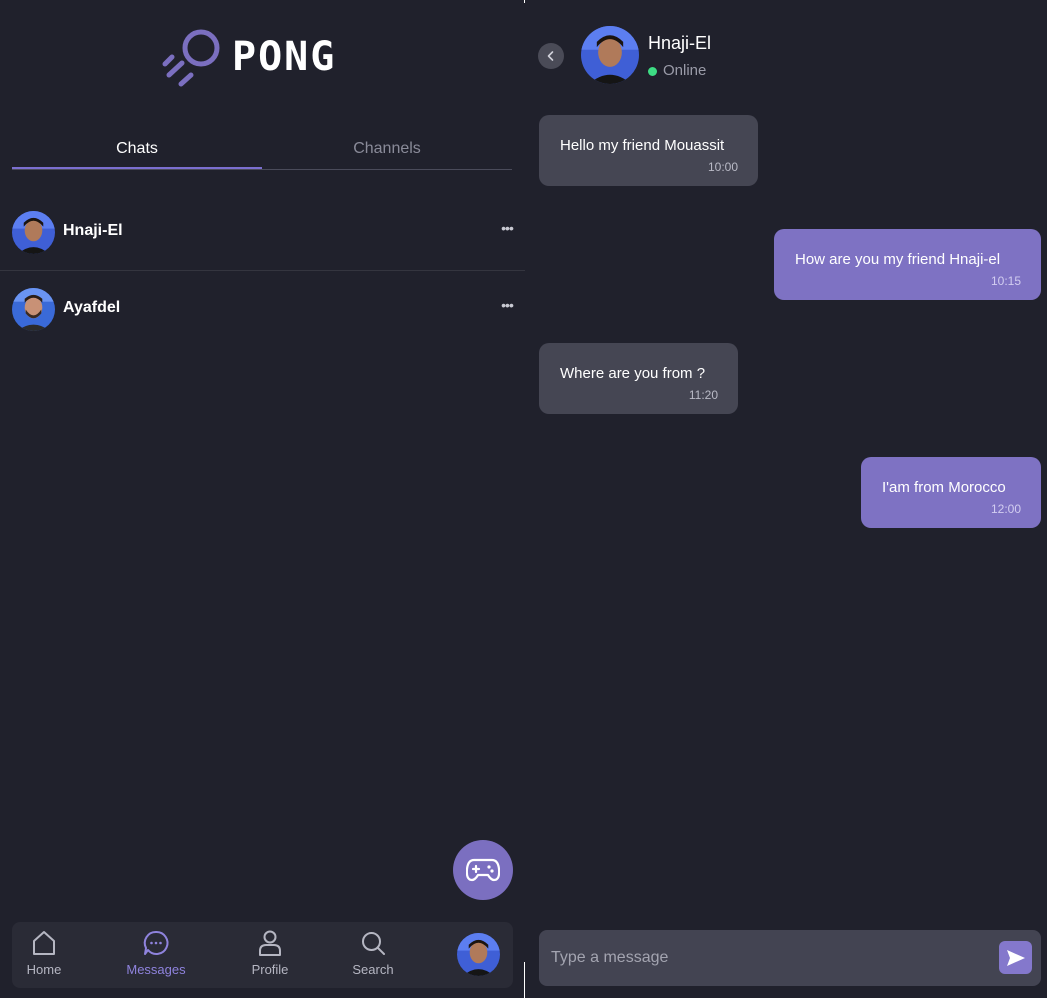  I want to click on panel-divider, so click(524, 980).